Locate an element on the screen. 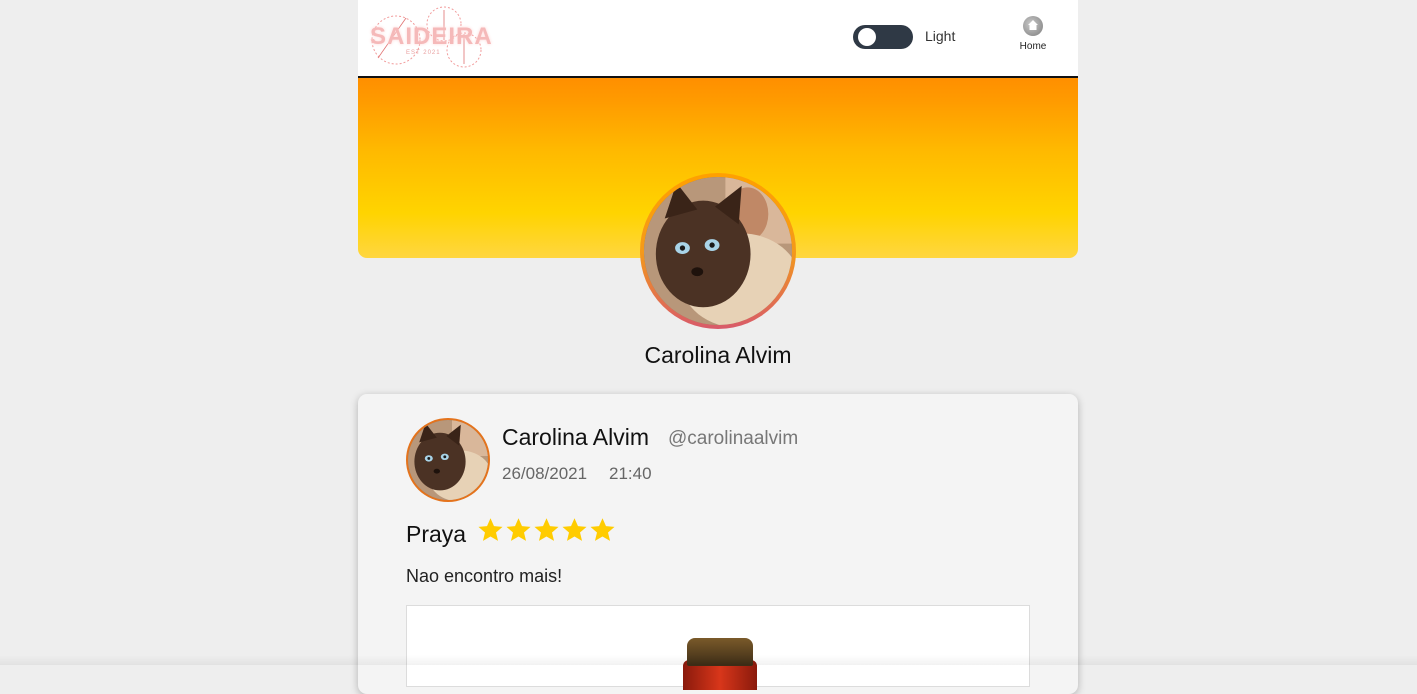  logo-subtext: EST 2021 is located at coordinates (423, 53).